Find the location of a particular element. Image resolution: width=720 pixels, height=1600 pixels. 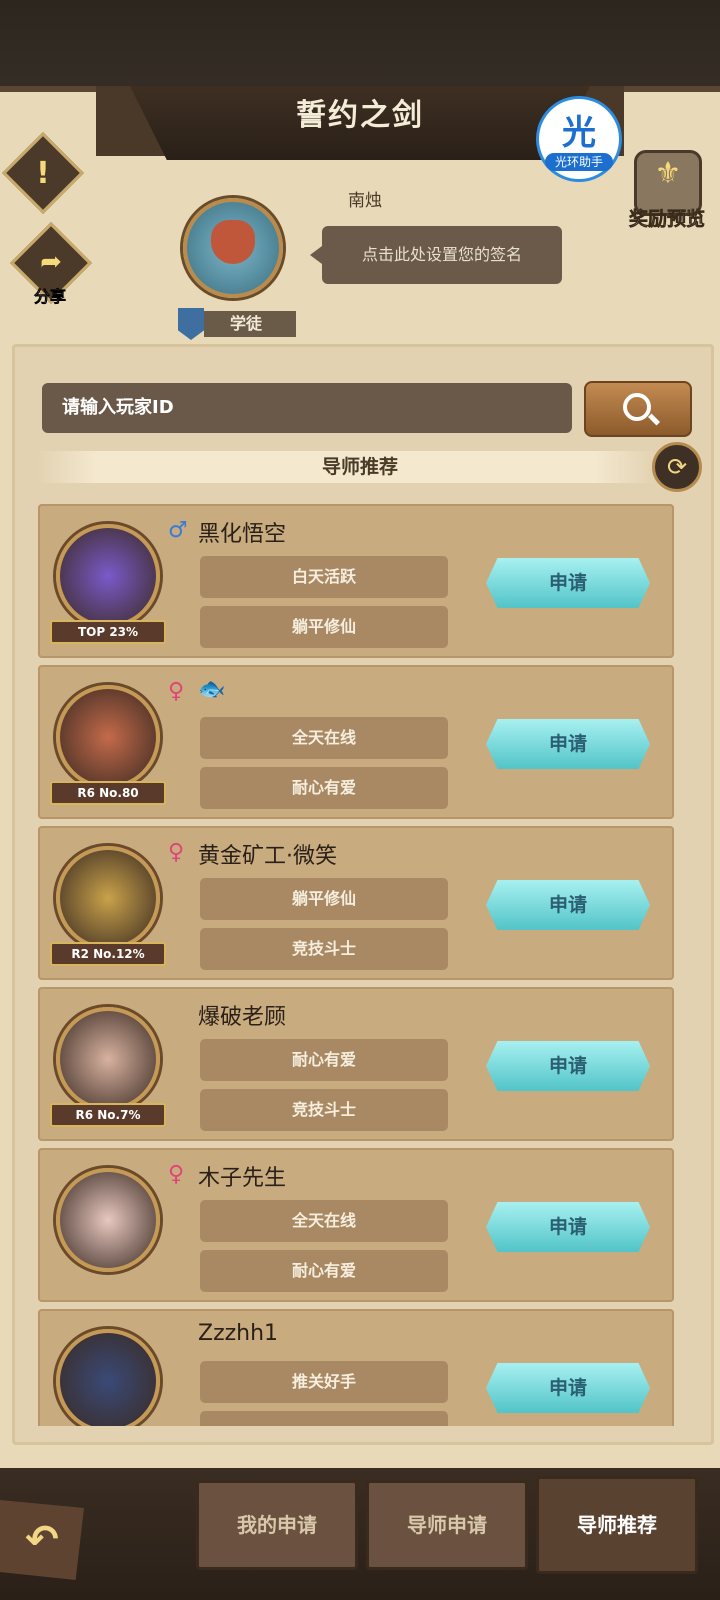

tab-my-applications: 我的申请 is located at coordinates (277, 1525).